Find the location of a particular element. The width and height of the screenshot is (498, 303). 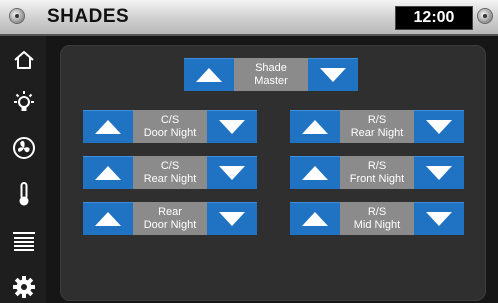

rear-door-night-down-button is located at coordinates (232, 218).